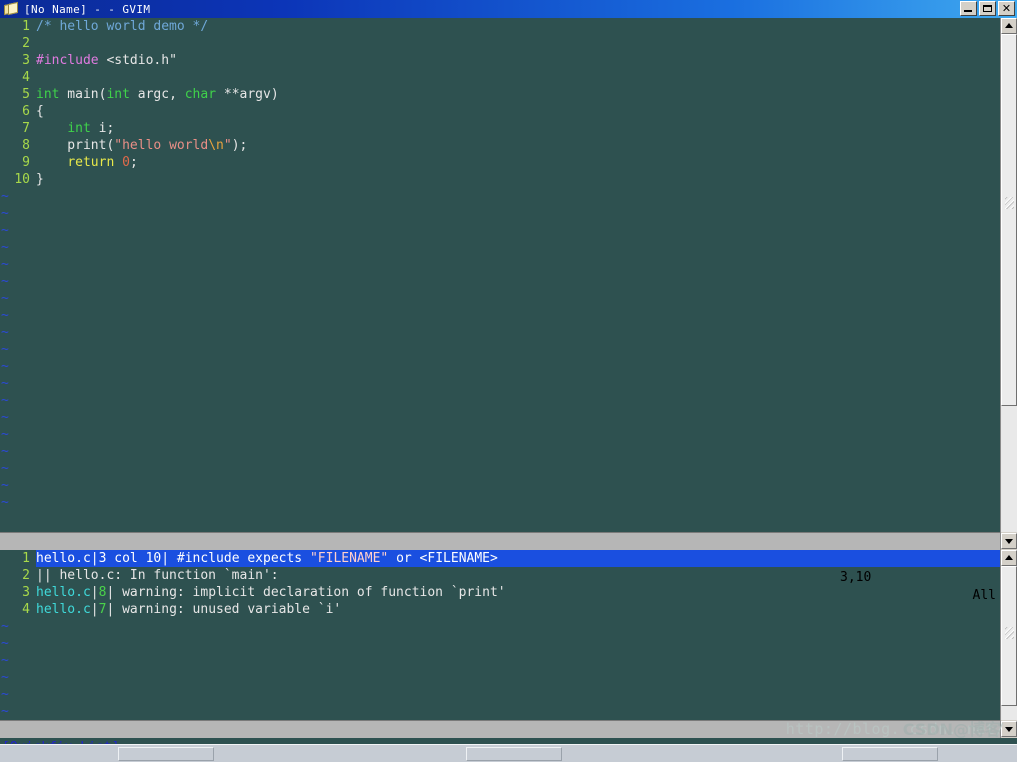 This screenshot has height=762, width=1017. I want to click on line-number: 2, so click(26, 43).